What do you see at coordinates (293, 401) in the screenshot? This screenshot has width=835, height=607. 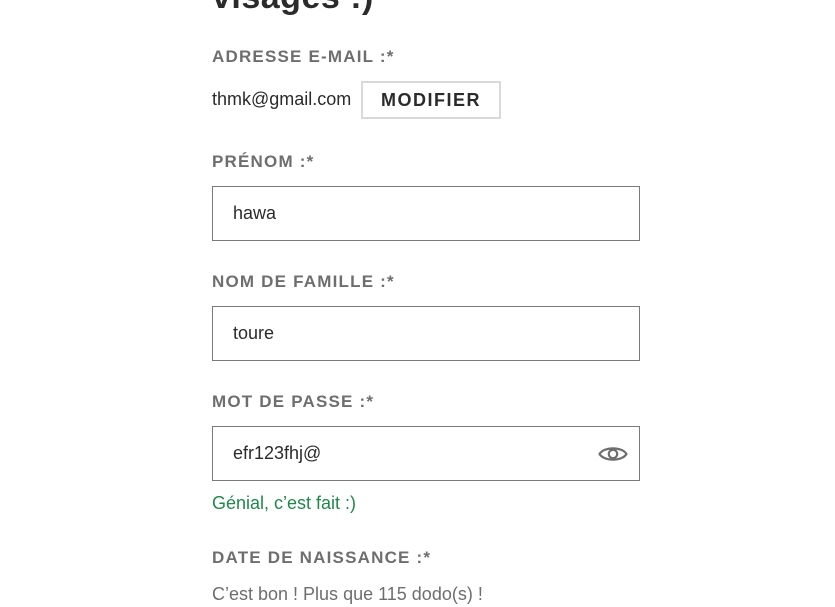 I see `password-label: MOT DE PASSE :*` at bounding box center [293, 401].